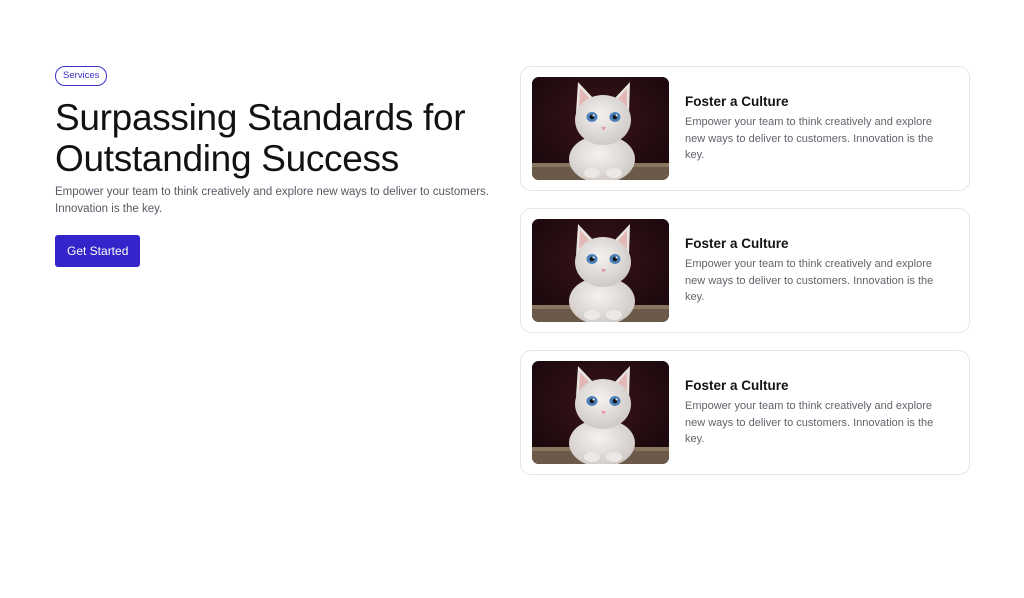 Image resolution: width=1024 pixels, height=598 pixels. What do you see at coordinates (227, 158) in the screenshot?
I see `hero-title-line-2: Outstanding Success` at bounding box center [227, 158].